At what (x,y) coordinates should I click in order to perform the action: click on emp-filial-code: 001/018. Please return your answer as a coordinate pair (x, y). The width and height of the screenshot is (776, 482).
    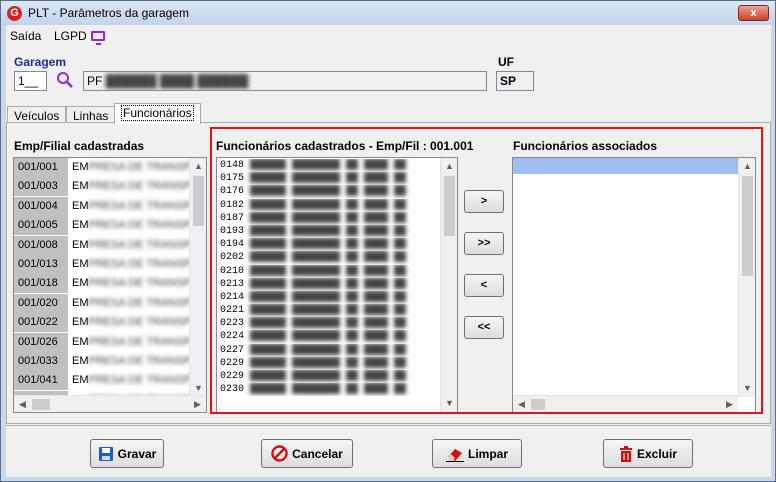
    Looking at the image, I should click on (41, 284).